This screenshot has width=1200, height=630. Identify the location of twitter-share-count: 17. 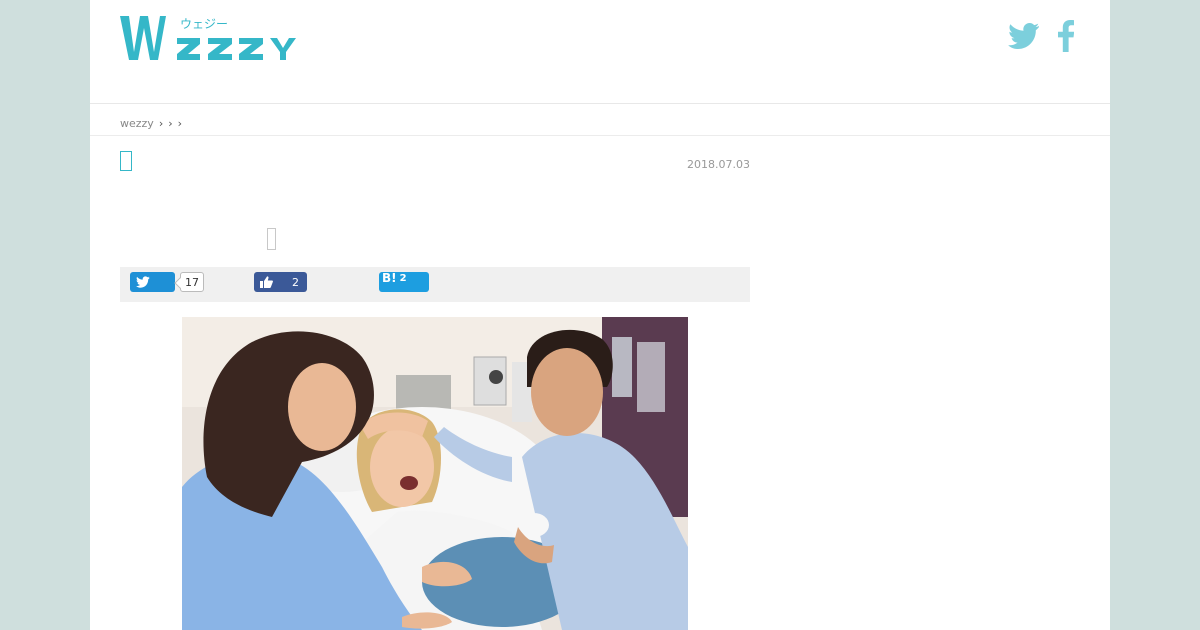
(192, 282).